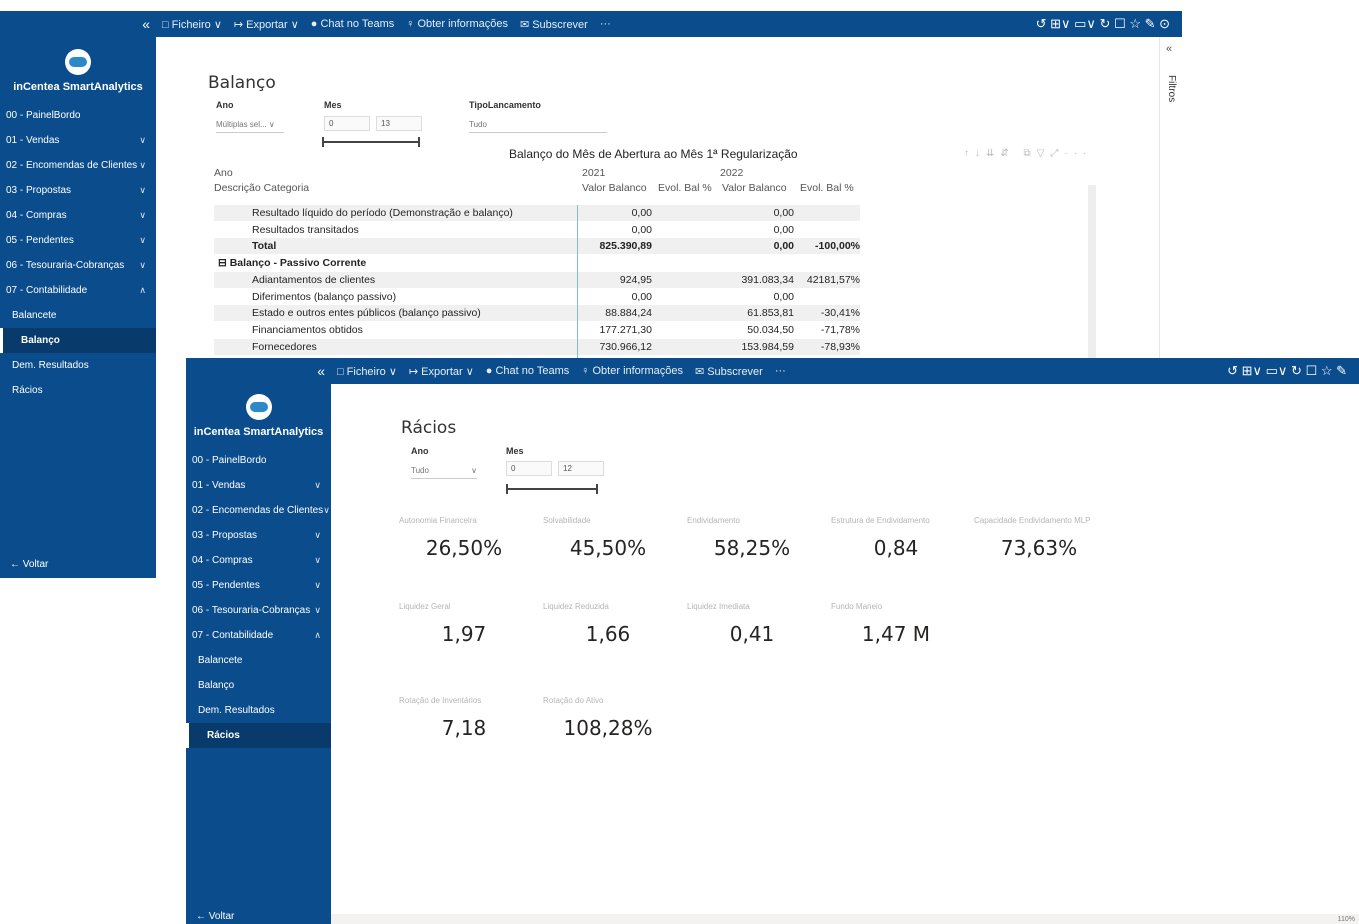 The image size is (1359, 924). I want to click on table-row: Resultados transitados 0,00 0,00, so click(537, 230).